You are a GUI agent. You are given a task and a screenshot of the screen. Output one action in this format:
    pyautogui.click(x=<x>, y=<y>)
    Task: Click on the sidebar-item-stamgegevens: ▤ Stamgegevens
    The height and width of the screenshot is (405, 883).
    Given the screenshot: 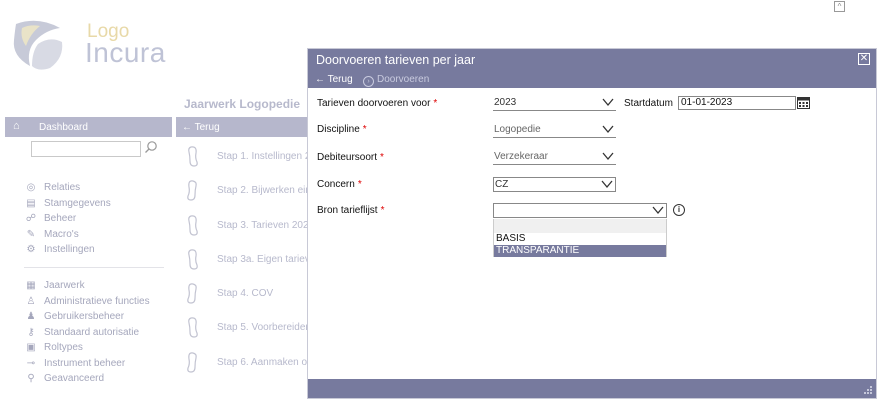 What is the action you would take?
    pyautogui.click(x=67, y=204)
    